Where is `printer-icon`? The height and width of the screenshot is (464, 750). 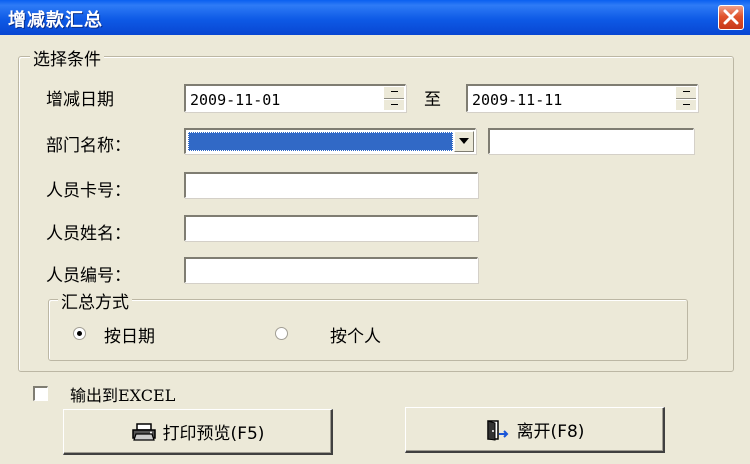 printer-icon is located at coordinates (143, 431).